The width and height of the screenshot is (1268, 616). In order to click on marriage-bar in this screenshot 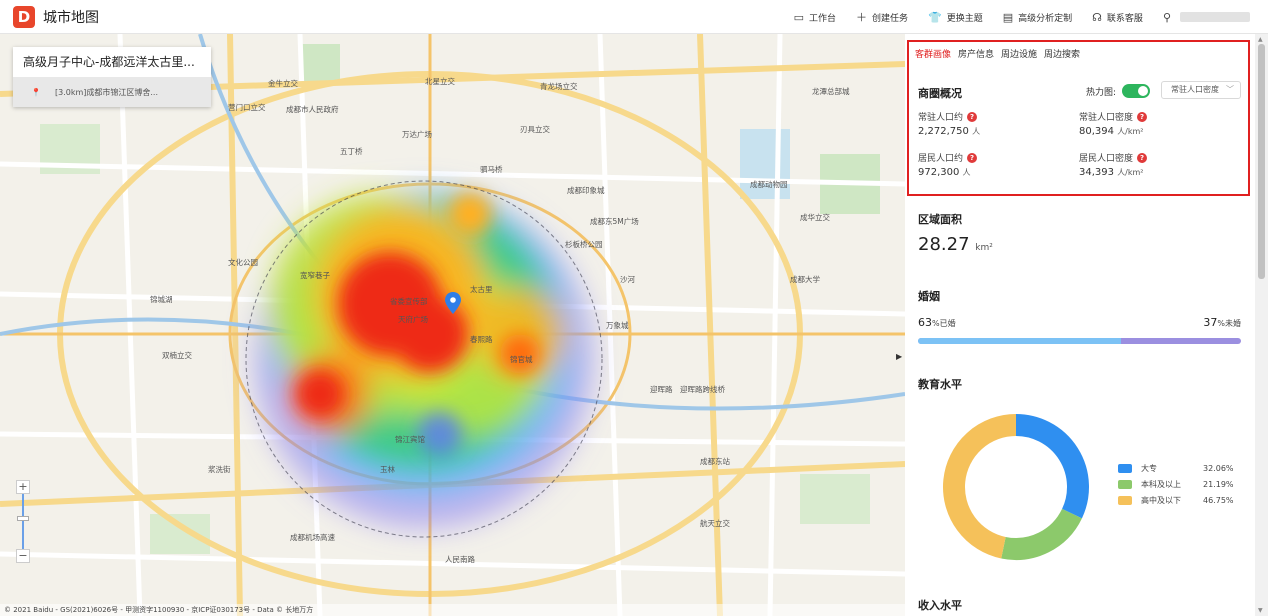, I will do `click(1079, 341)`.